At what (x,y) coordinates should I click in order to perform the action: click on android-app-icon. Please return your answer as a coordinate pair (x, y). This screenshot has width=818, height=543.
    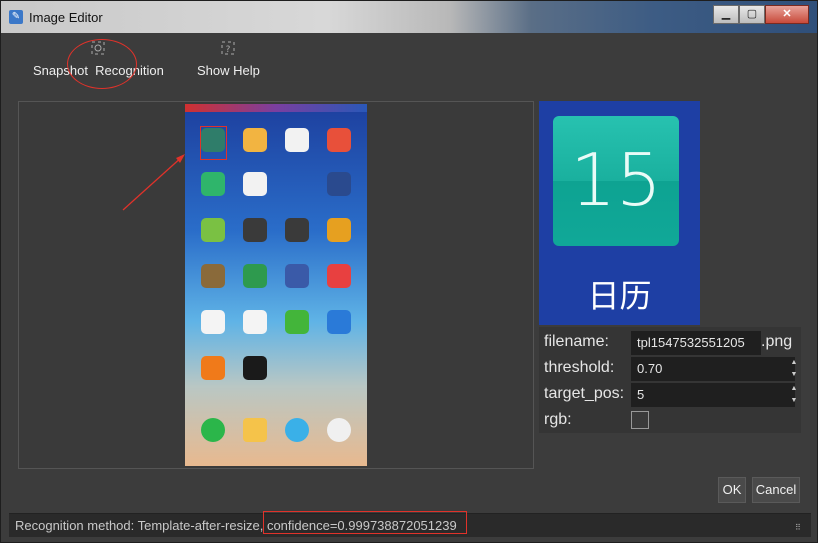
    Looking at the image, I should click on (213, 230).